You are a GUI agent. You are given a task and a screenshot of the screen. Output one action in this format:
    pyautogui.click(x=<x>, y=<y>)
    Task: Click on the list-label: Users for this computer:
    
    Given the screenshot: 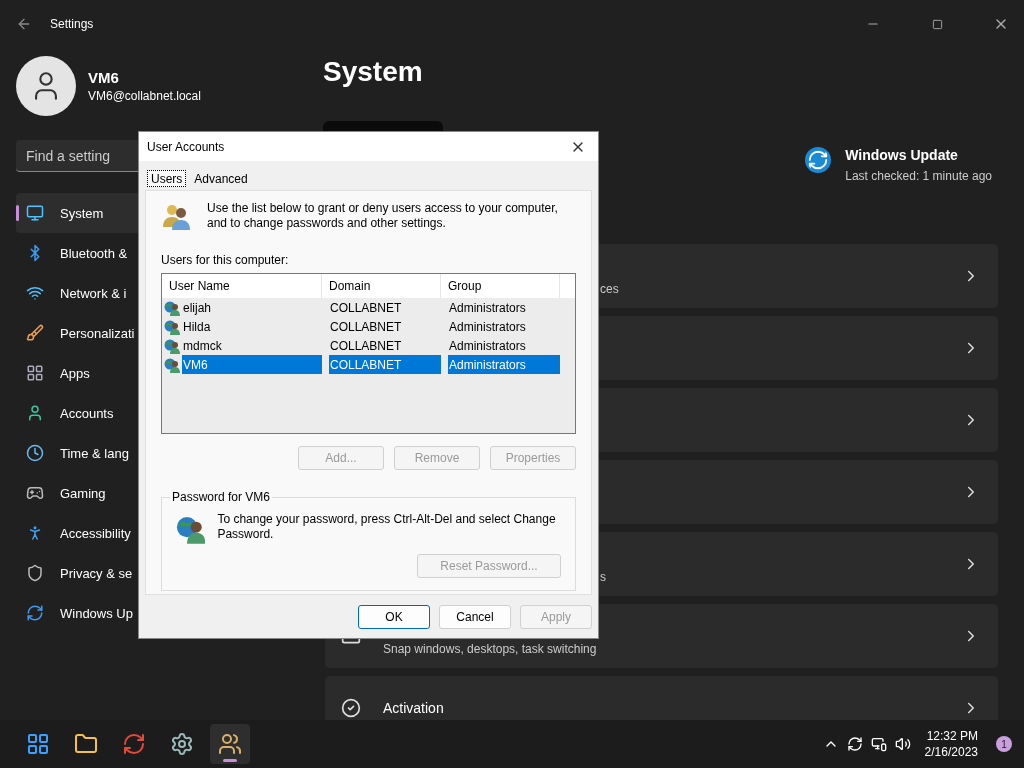 What is the action you would take?
    pyautogui.click(x=225, y=260)
    